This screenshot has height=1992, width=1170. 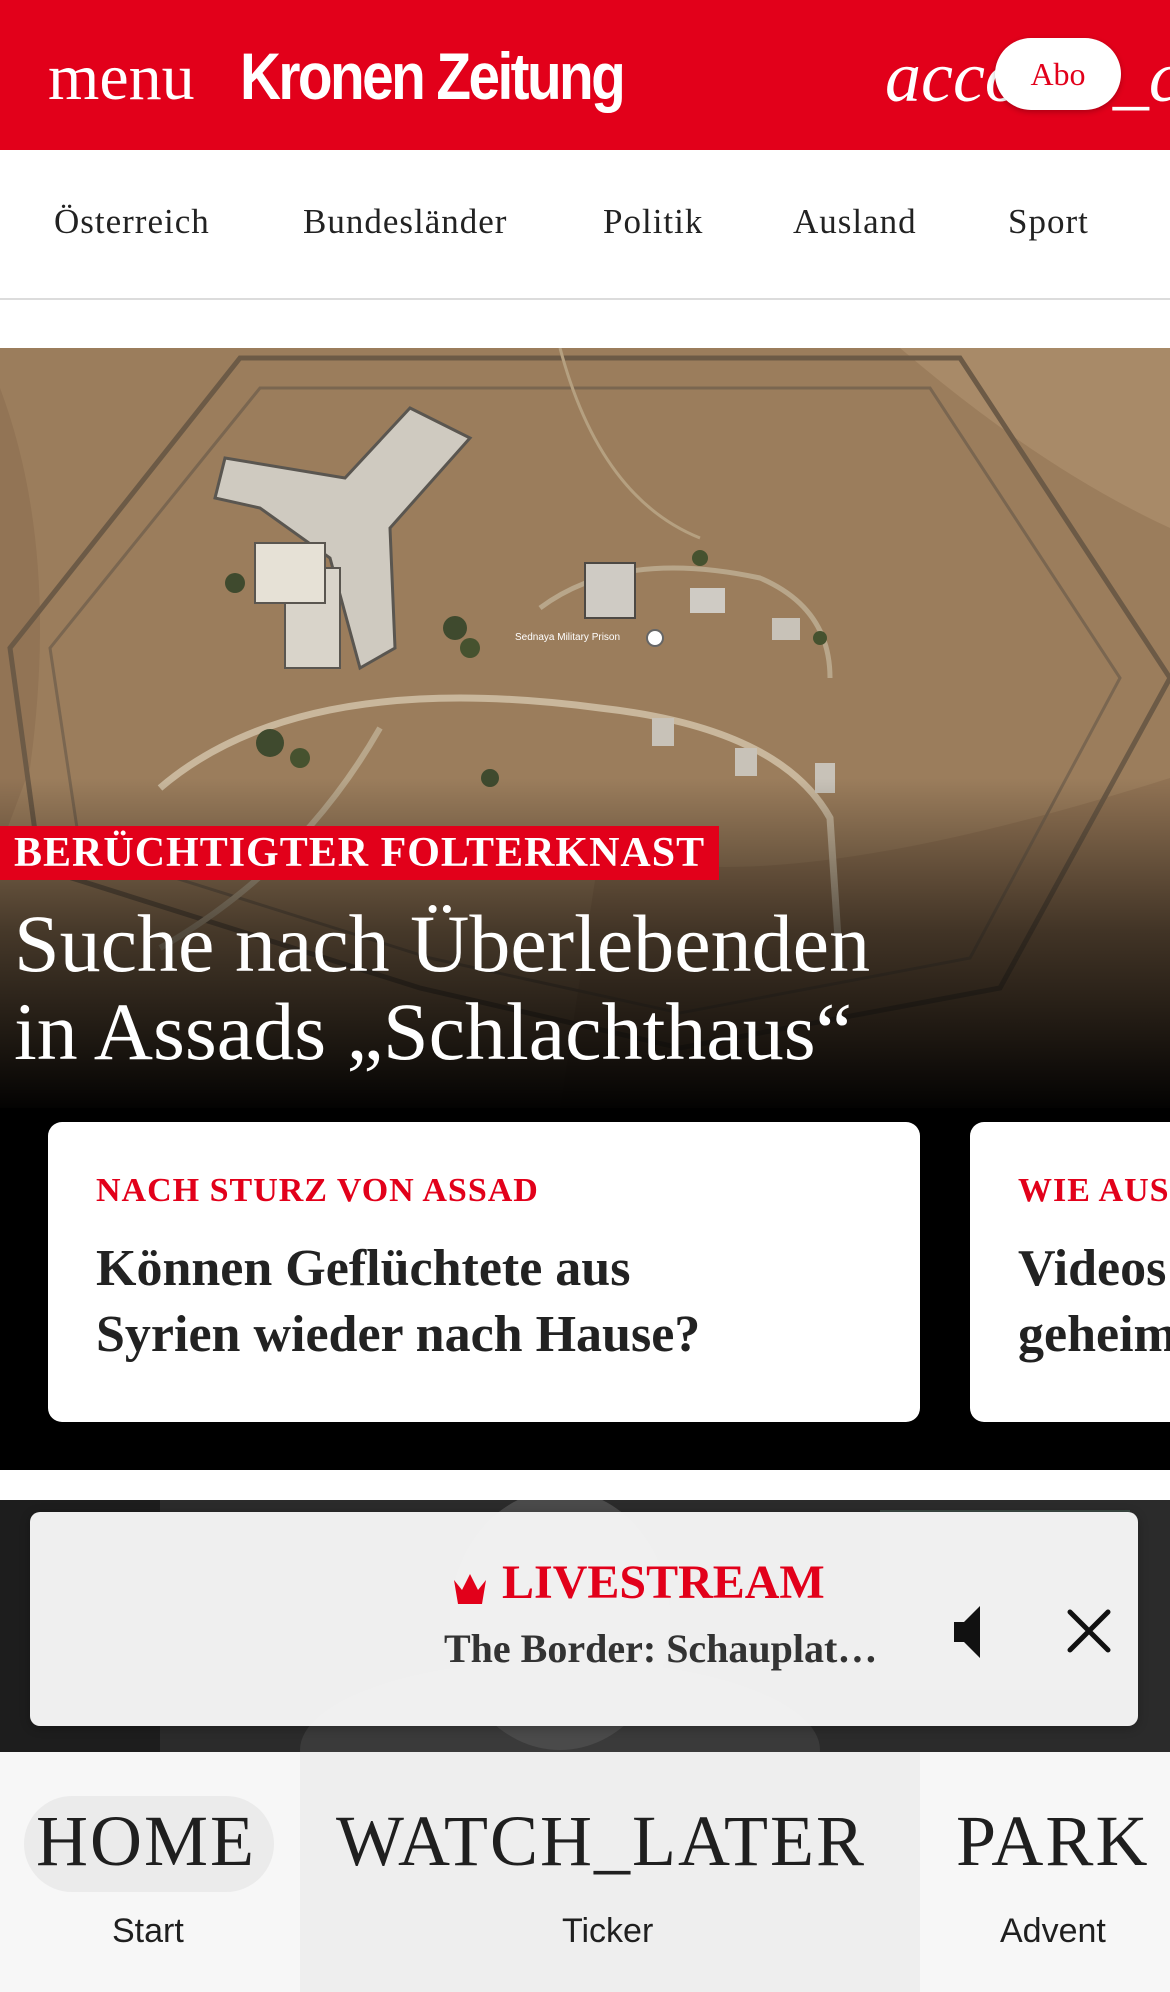 What do you see at coordinates (121, 78) in the screenshot?
I see `menu-button: menu` at bounding box center [121, 78].